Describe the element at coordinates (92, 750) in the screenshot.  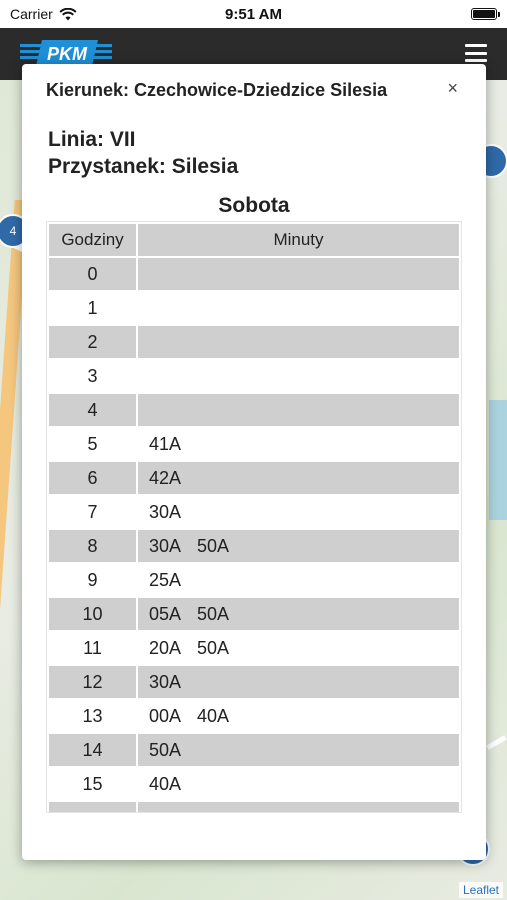
I see `hour-cell: 14` at that location.